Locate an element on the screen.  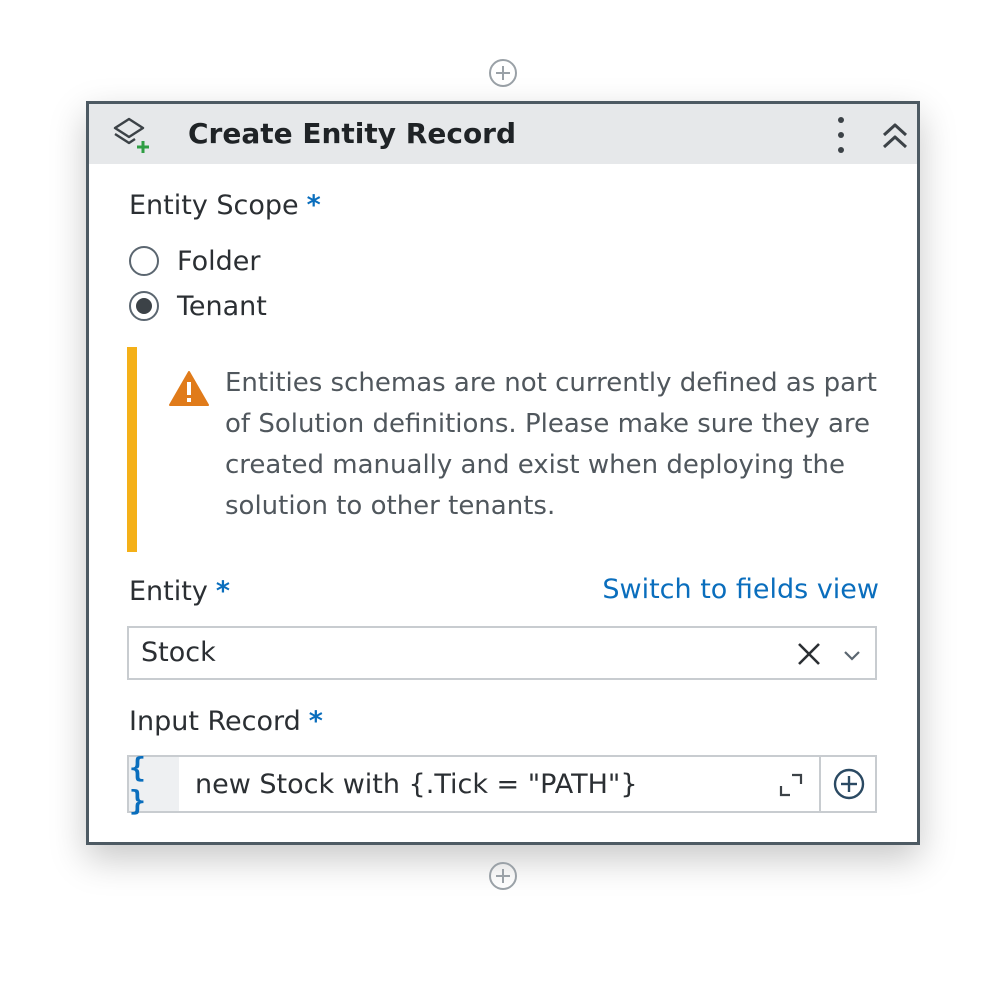
radio-tenant-label: Tenant is located at coordinates (222, 306).